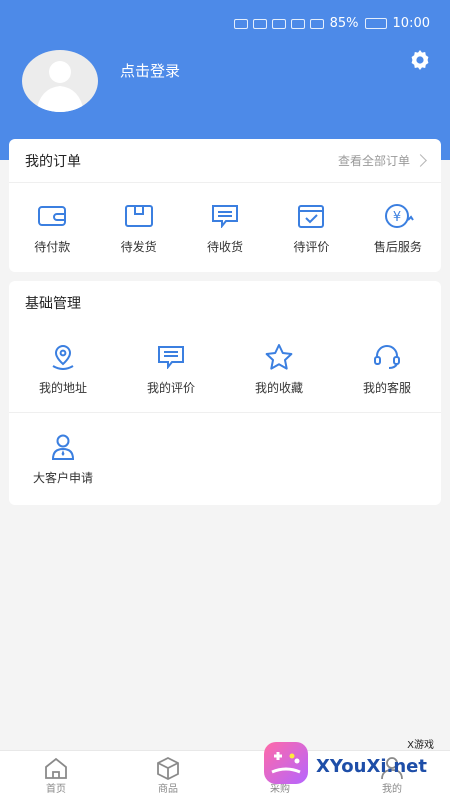 The width and height of the screenshot is (450, 800). Describe the element at coordinates (420, 60) in the screenshot. I see `settings-gear-icon` at that location.